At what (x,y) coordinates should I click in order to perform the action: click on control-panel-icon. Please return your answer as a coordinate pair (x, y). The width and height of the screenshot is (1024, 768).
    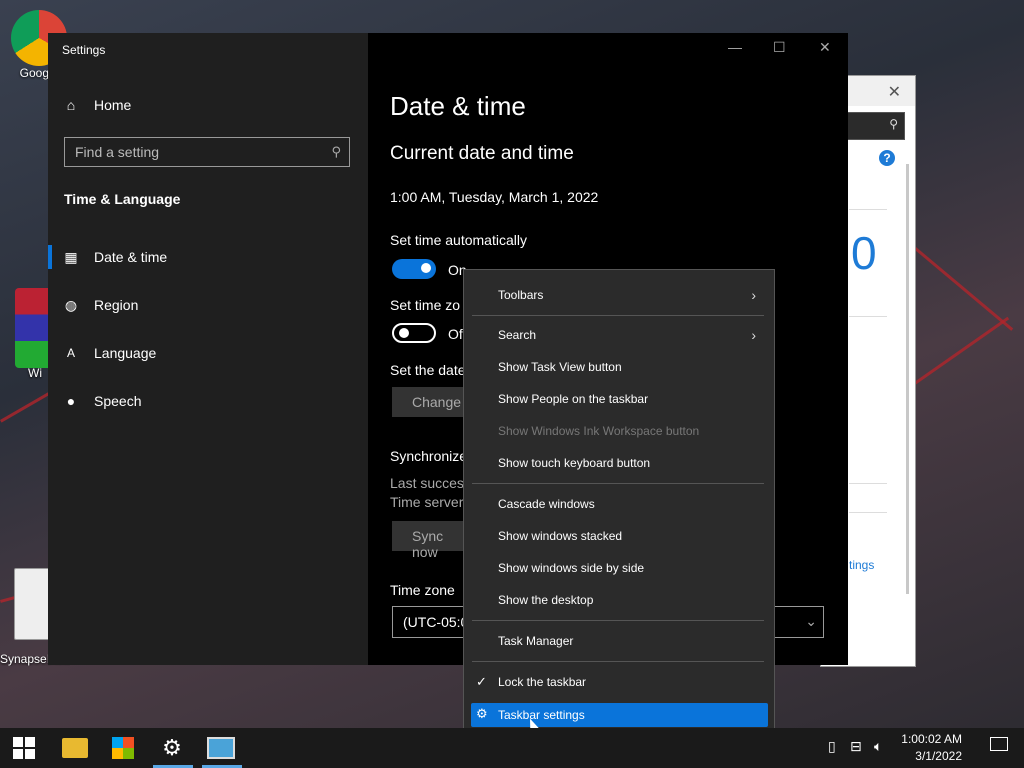
    Looking at the image, I should click on (221, 748).